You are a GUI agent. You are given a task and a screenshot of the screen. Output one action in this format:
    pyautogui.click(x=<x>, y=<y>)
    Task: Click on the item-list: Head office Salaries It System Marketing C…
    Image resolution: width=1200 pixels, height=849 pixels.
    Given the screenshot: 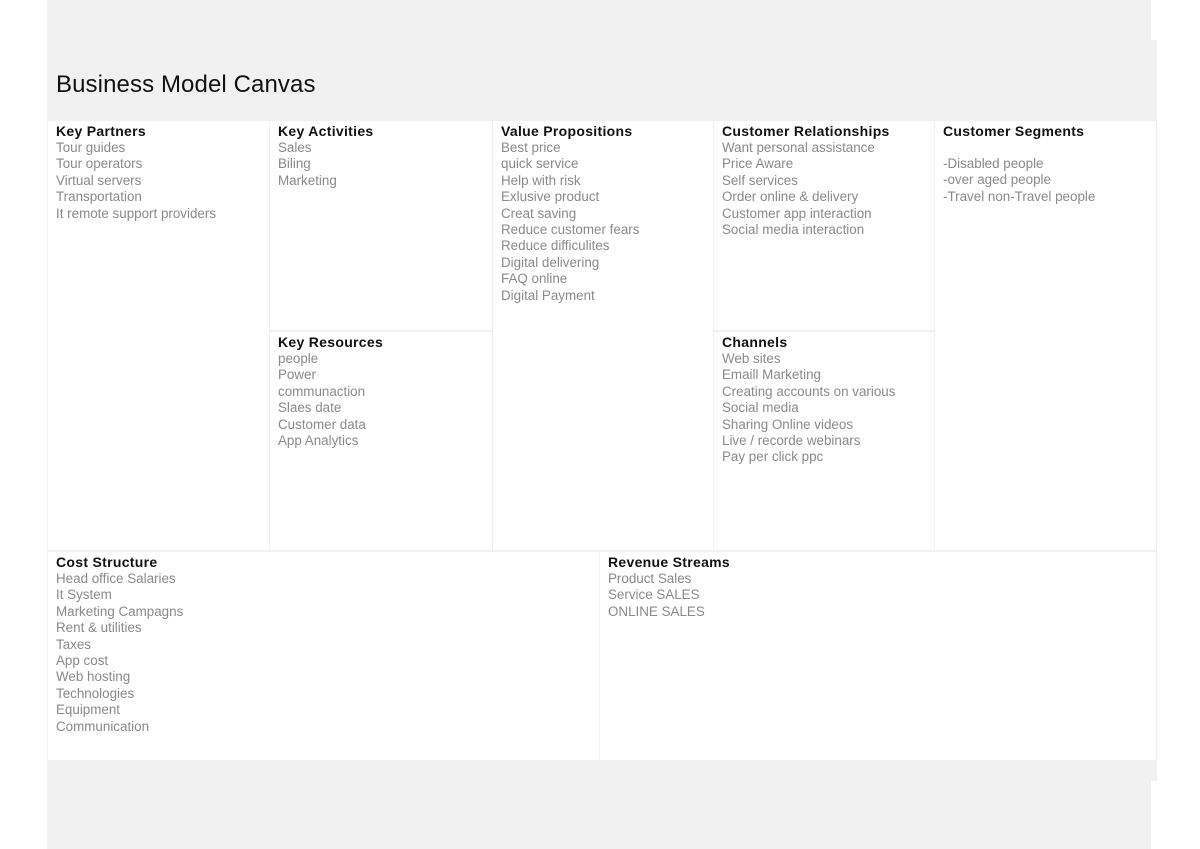 What is the action you would take?
    pyautogui.click(x=323, y=653)
    